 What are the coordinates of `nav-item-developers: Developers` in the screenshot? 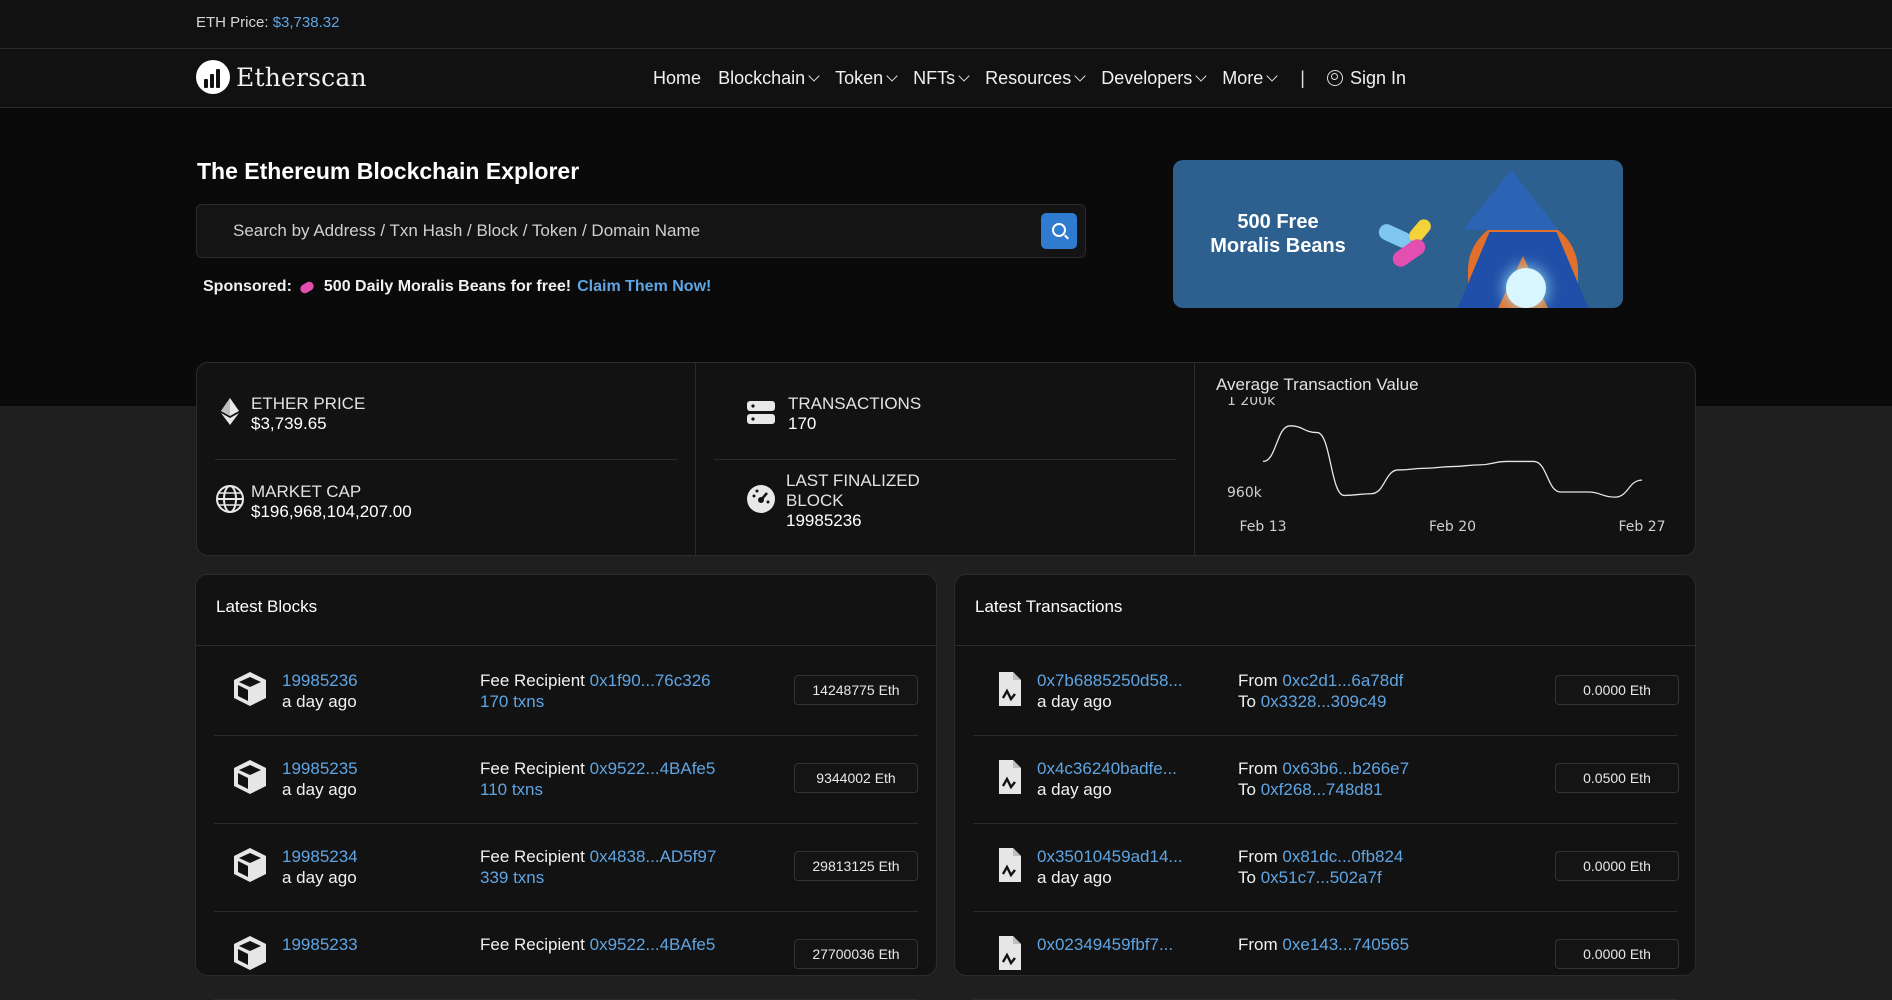 It's located at (1154, 78).